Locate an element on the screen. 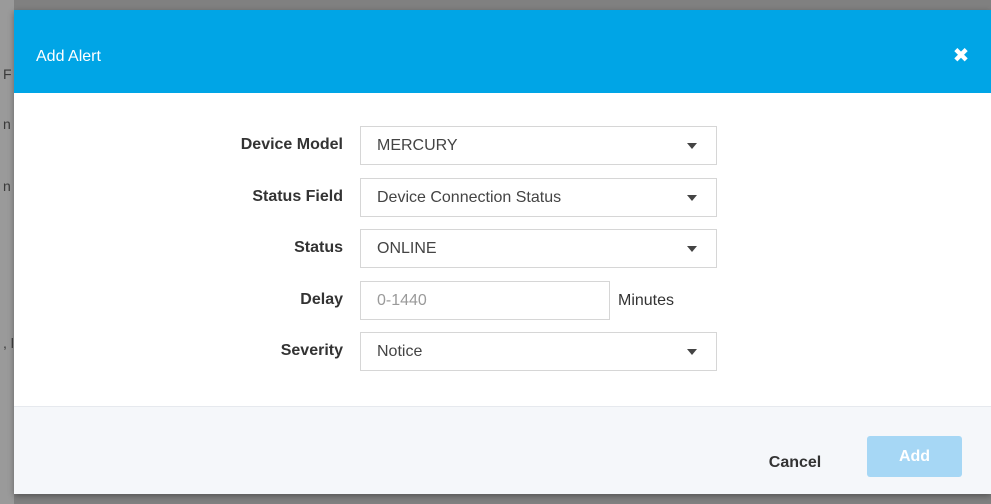  background-text-fragment: F is located at coordinates (7, 74).